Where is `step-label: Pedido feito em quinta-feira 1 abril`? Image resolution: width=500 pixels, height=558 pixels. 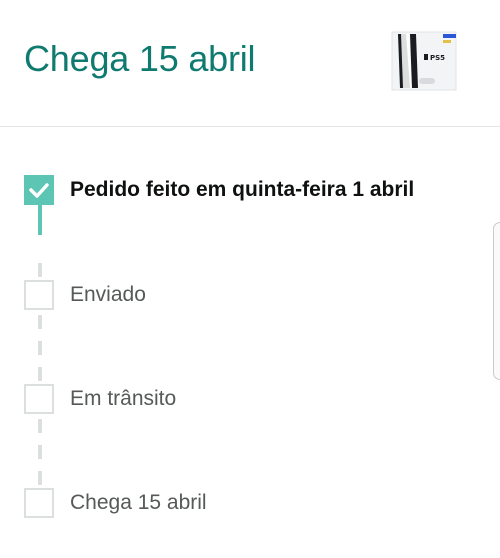 step-label: Pedido feito em quinta-feira 1 abril is located at coordinates (242, 189).